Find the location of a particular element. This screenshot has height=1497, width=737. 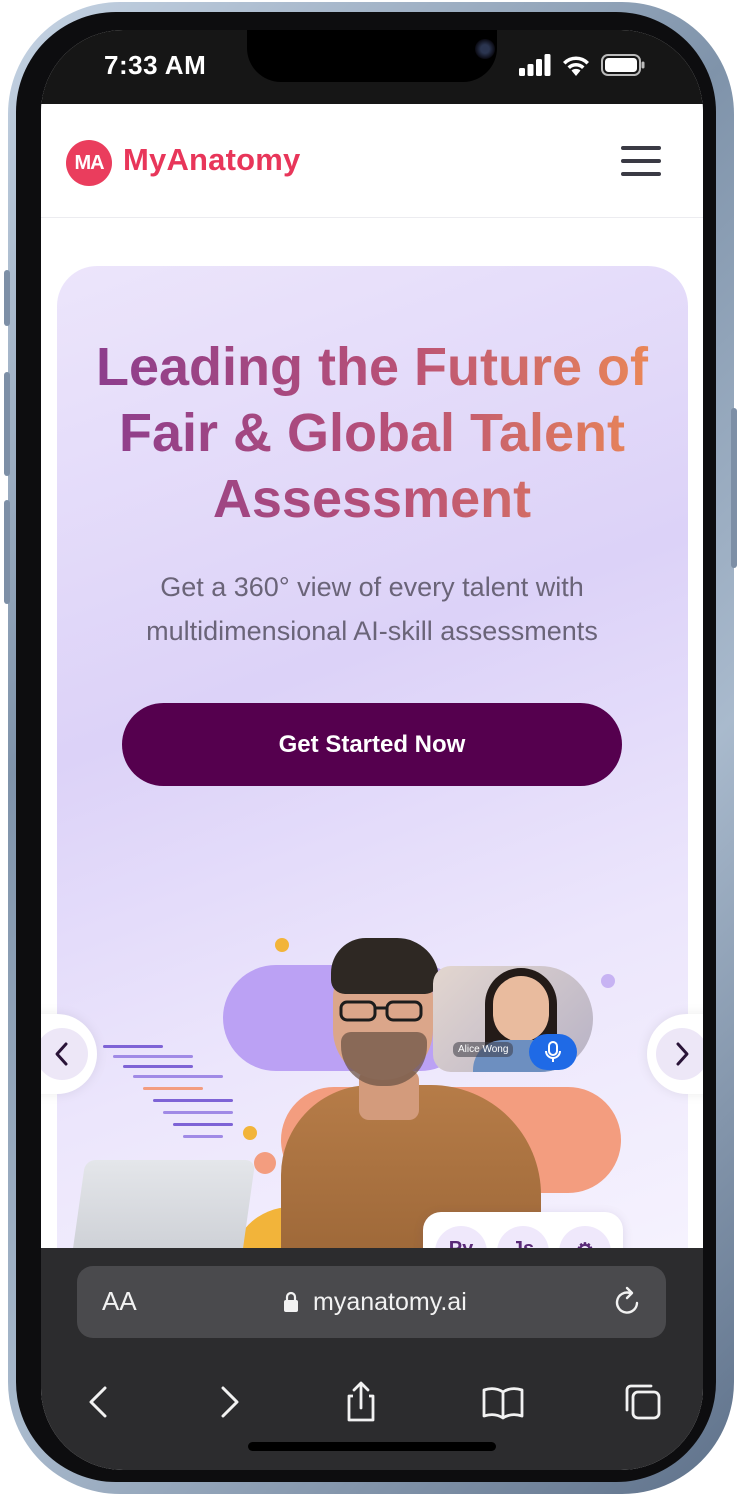

battery-icon is located at coordinates (623, 65).